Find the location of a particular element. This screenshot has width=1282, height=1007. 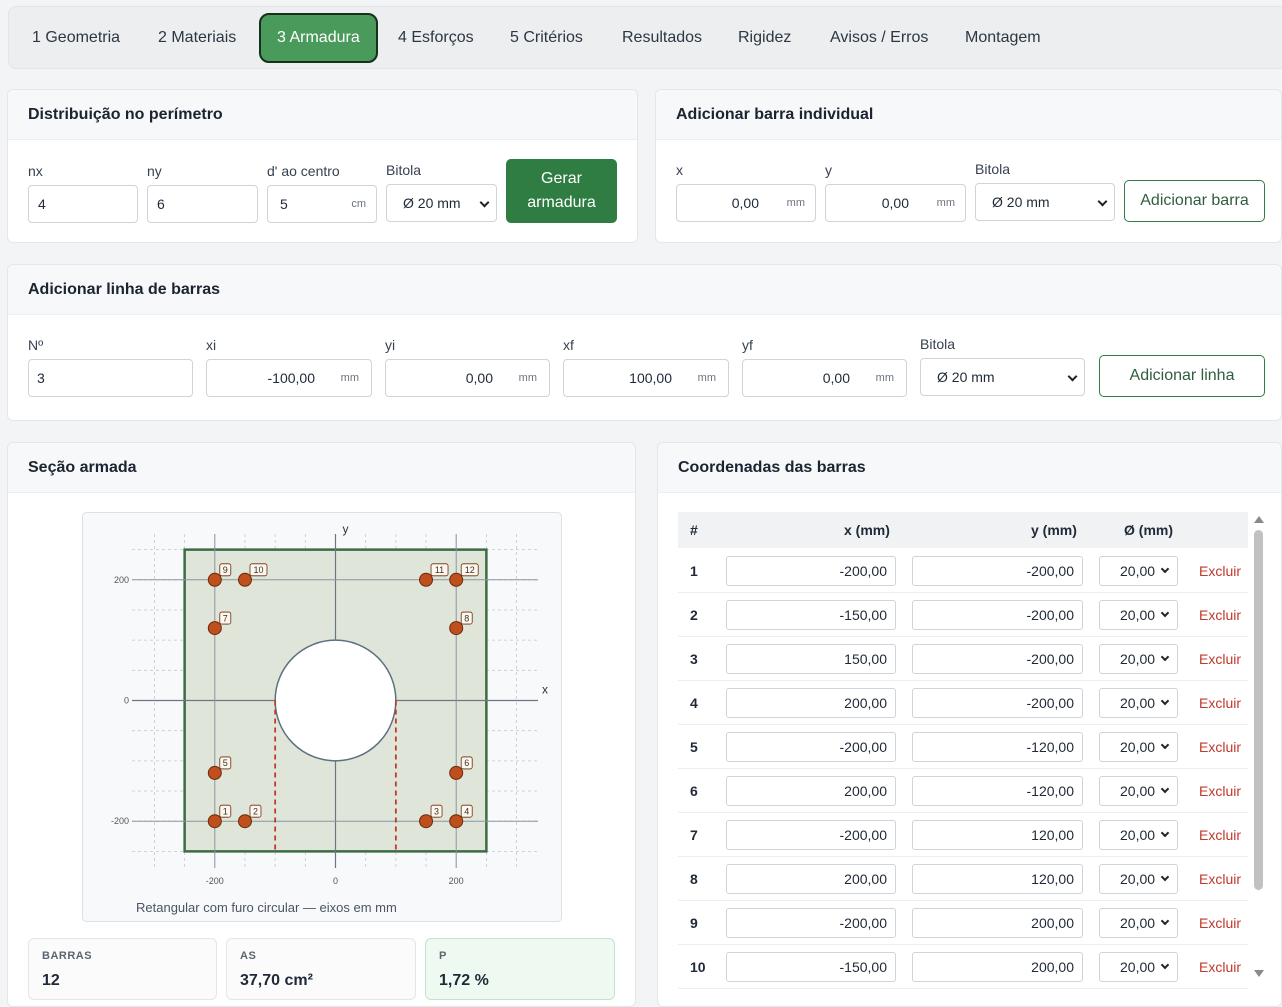

y-axis-label: y is located at coordinates (346, 529).